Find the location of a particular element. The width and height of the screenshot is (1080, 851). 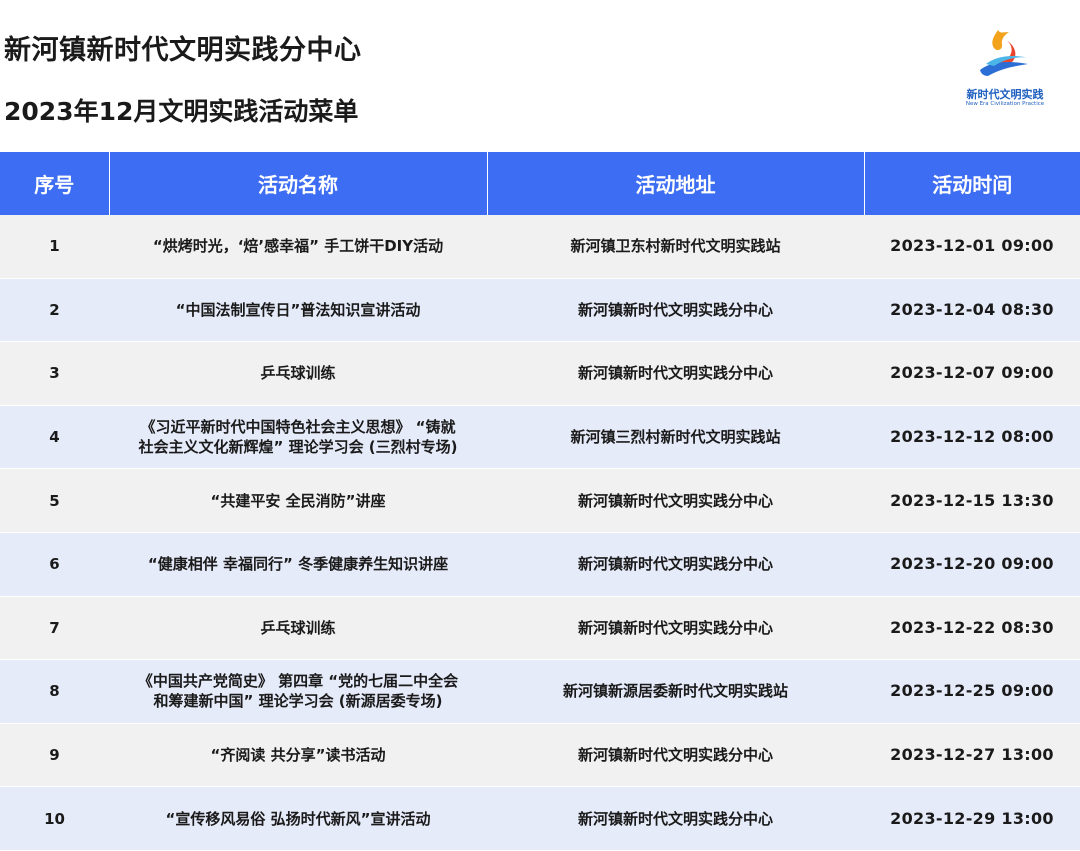

row-number: 9 is located at coordinates (54, 755).